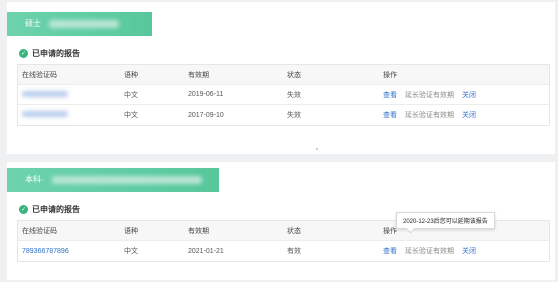  I want to click on status-cell: 有效, so click(294, 251).